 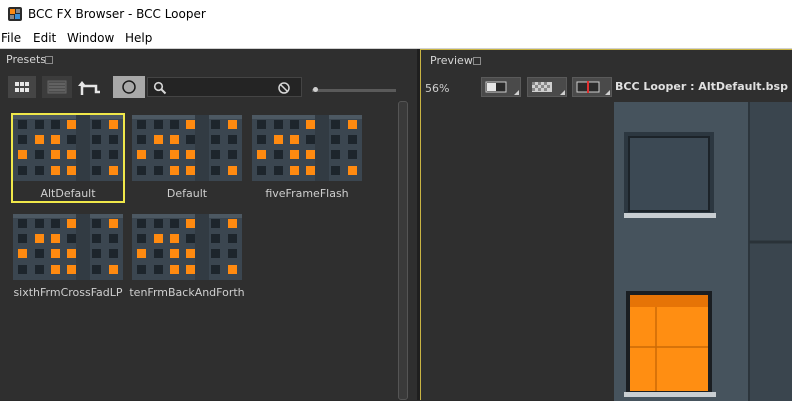 What do you see at coordinates (187, 193) in the screenshot?
I see `preset-label: Default` at bounding box center [187, 193].